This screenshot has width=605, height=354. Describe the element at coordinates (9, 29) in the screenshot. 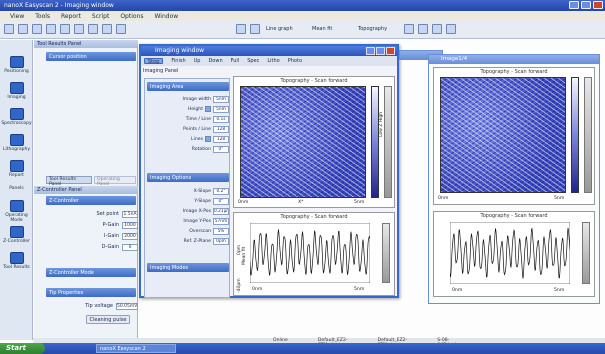

I see `save-icon` at that location.